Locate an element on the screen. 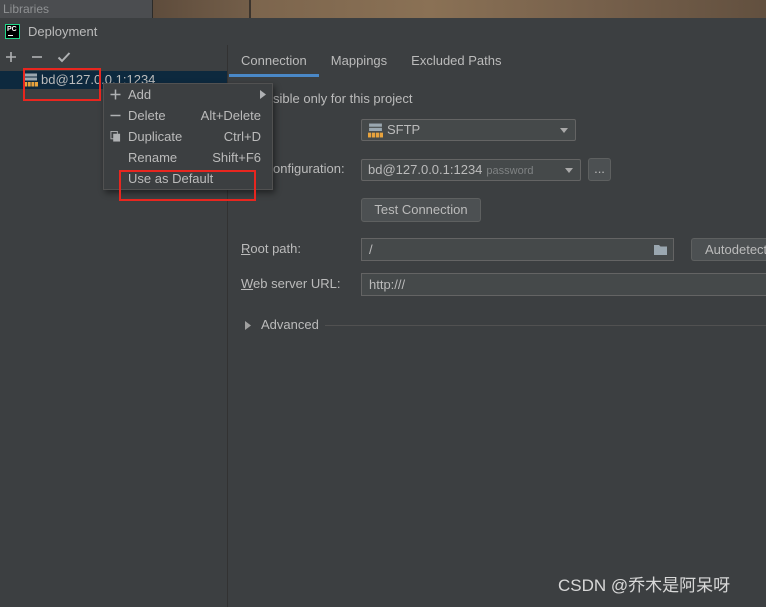 This screenshot has height=607, width=766. tab-excluded-paths: Excluded Paths is located at coordinates (456, 61).